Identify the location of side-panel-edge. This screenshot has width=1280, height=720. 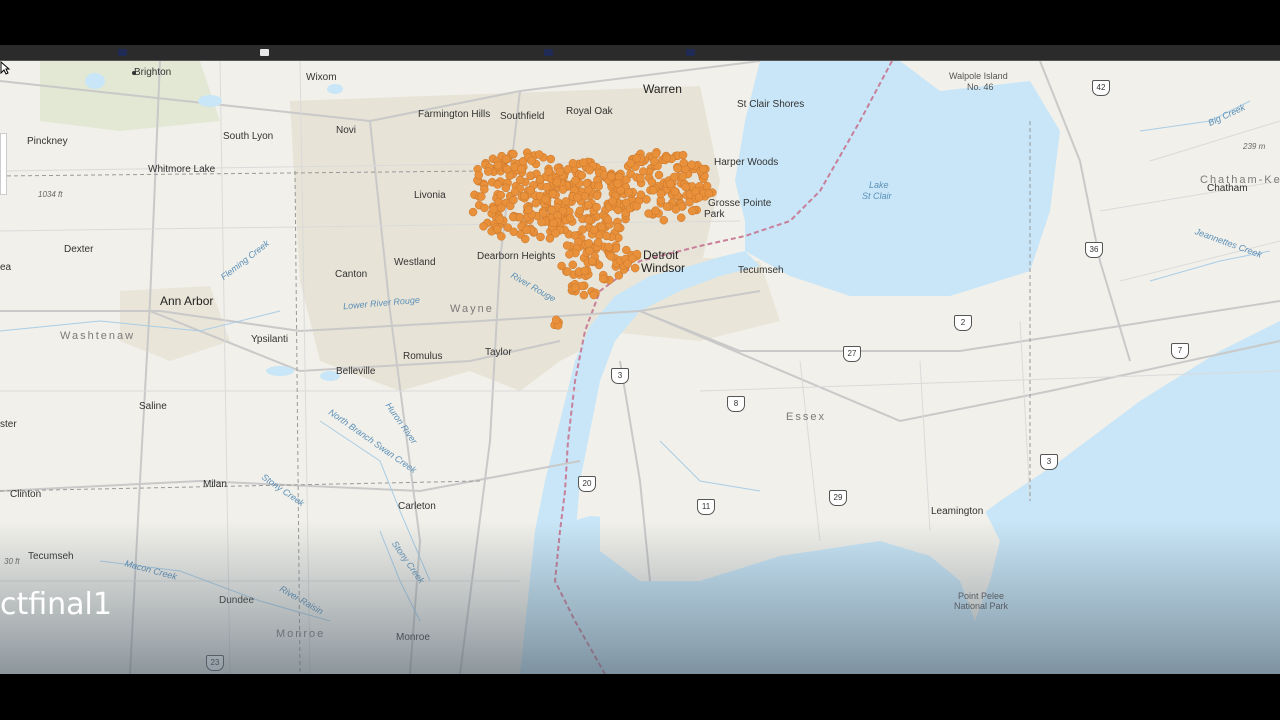
(3, 164).